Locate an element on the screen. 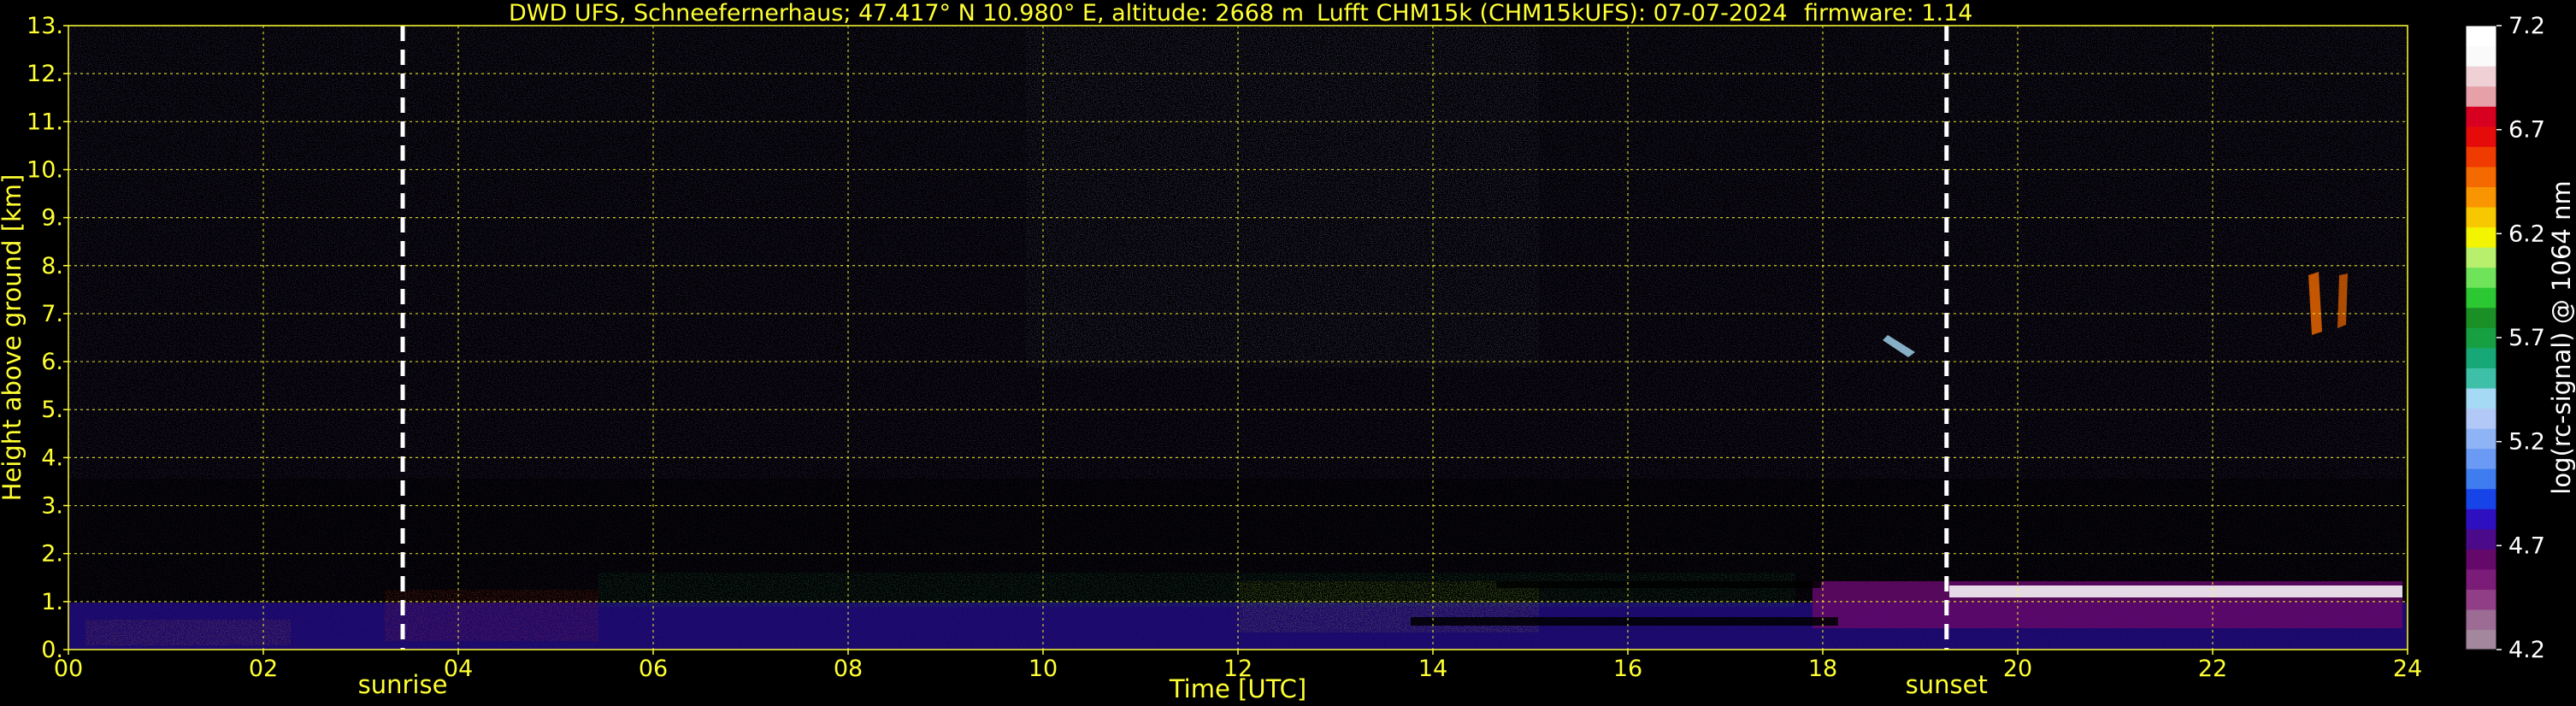 Image resolution: width=2576 pixels, height=706 pixels. x-tick-label: 20 is located at coordinates (2017, 669).